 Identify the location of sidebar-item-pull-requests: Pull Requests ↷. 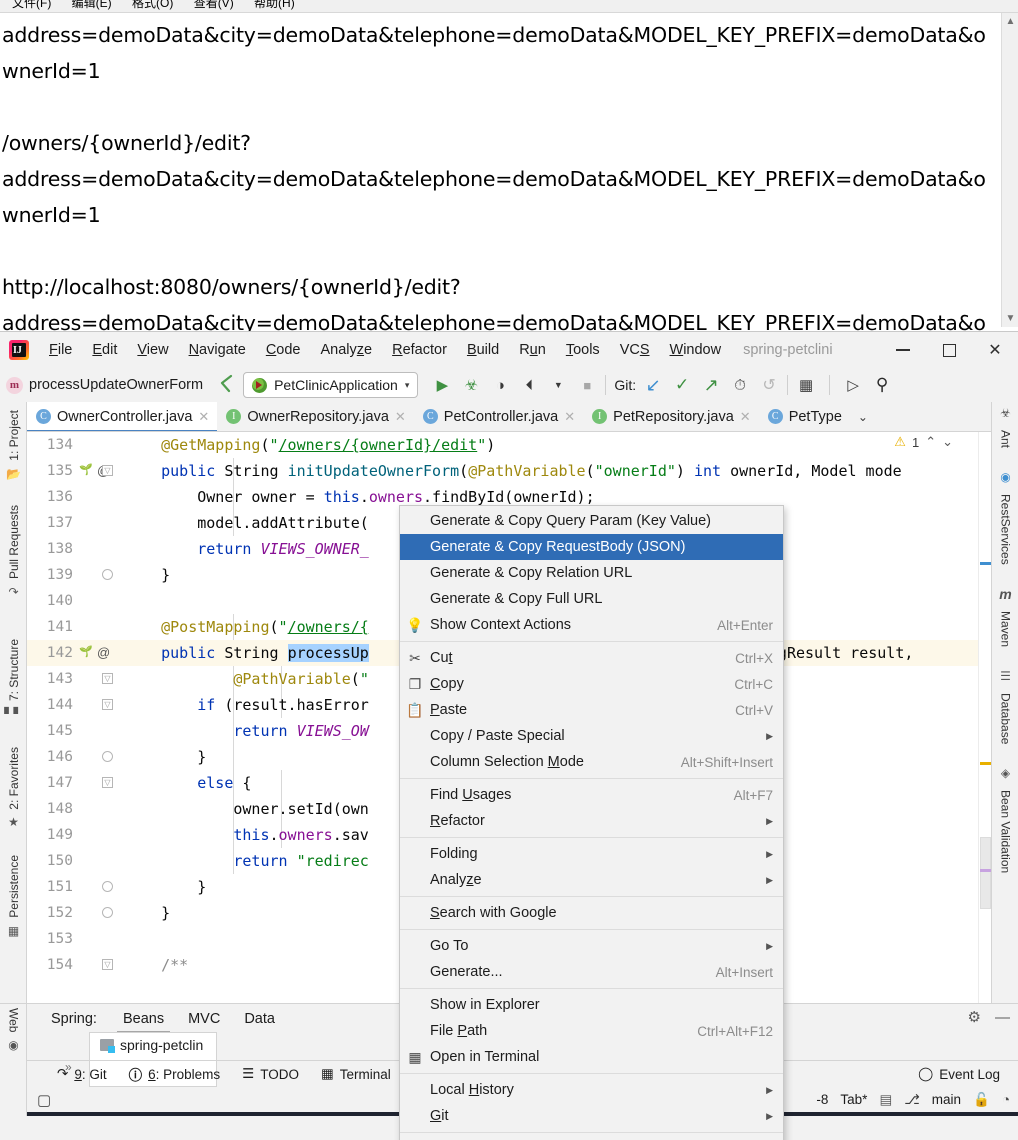
(13, 553).